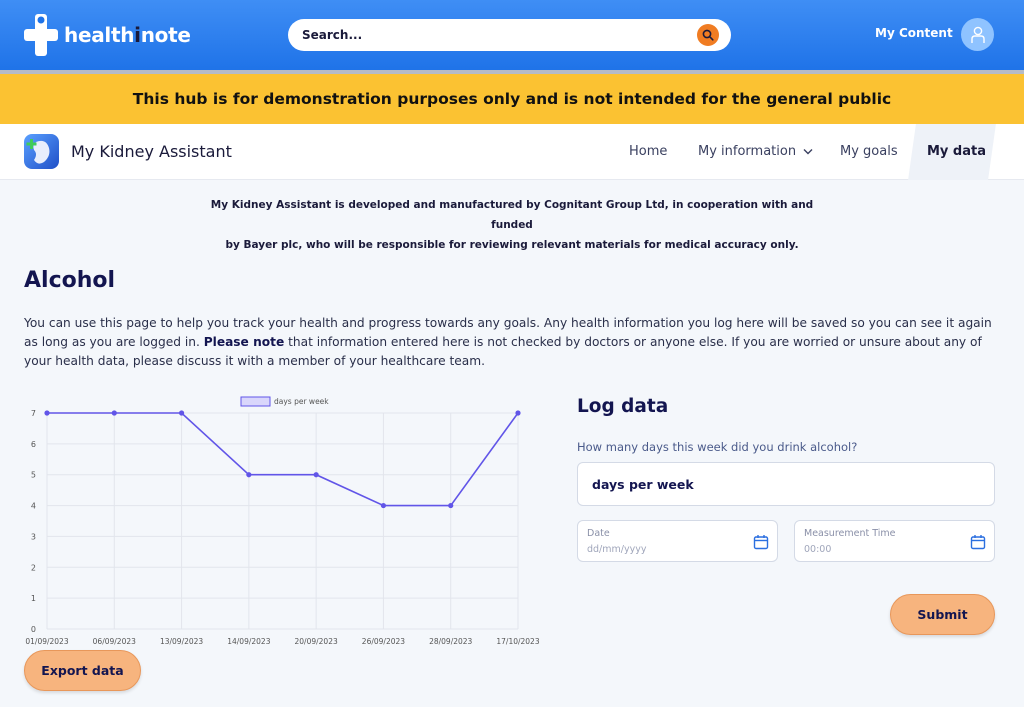  What do you see at coordinates (41, 35) in the screenshot?
I see `cross-logo-icon` at bounding box center [41, 35].